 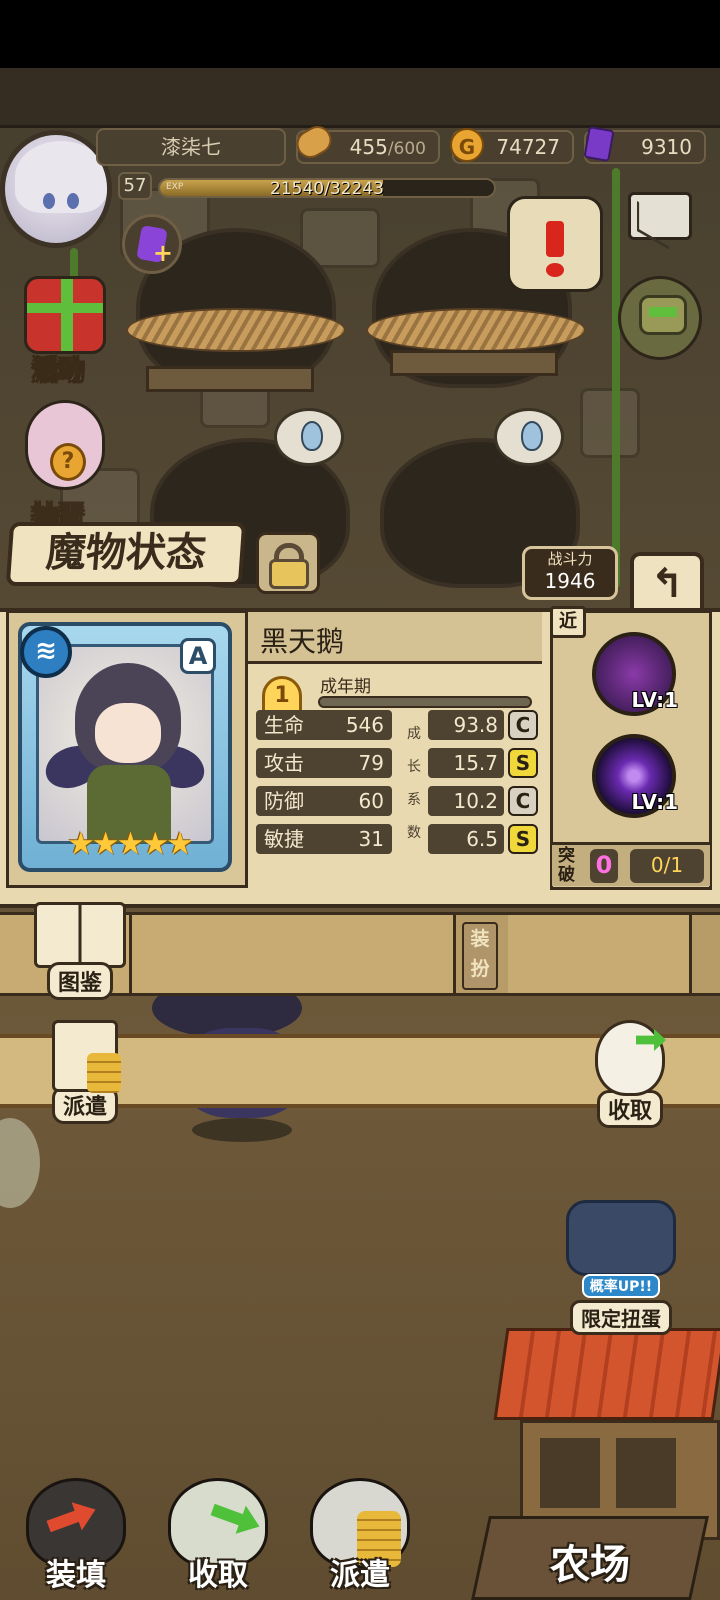 I want to click on dispatch-contract-icon, so click(x=86, y=1056).